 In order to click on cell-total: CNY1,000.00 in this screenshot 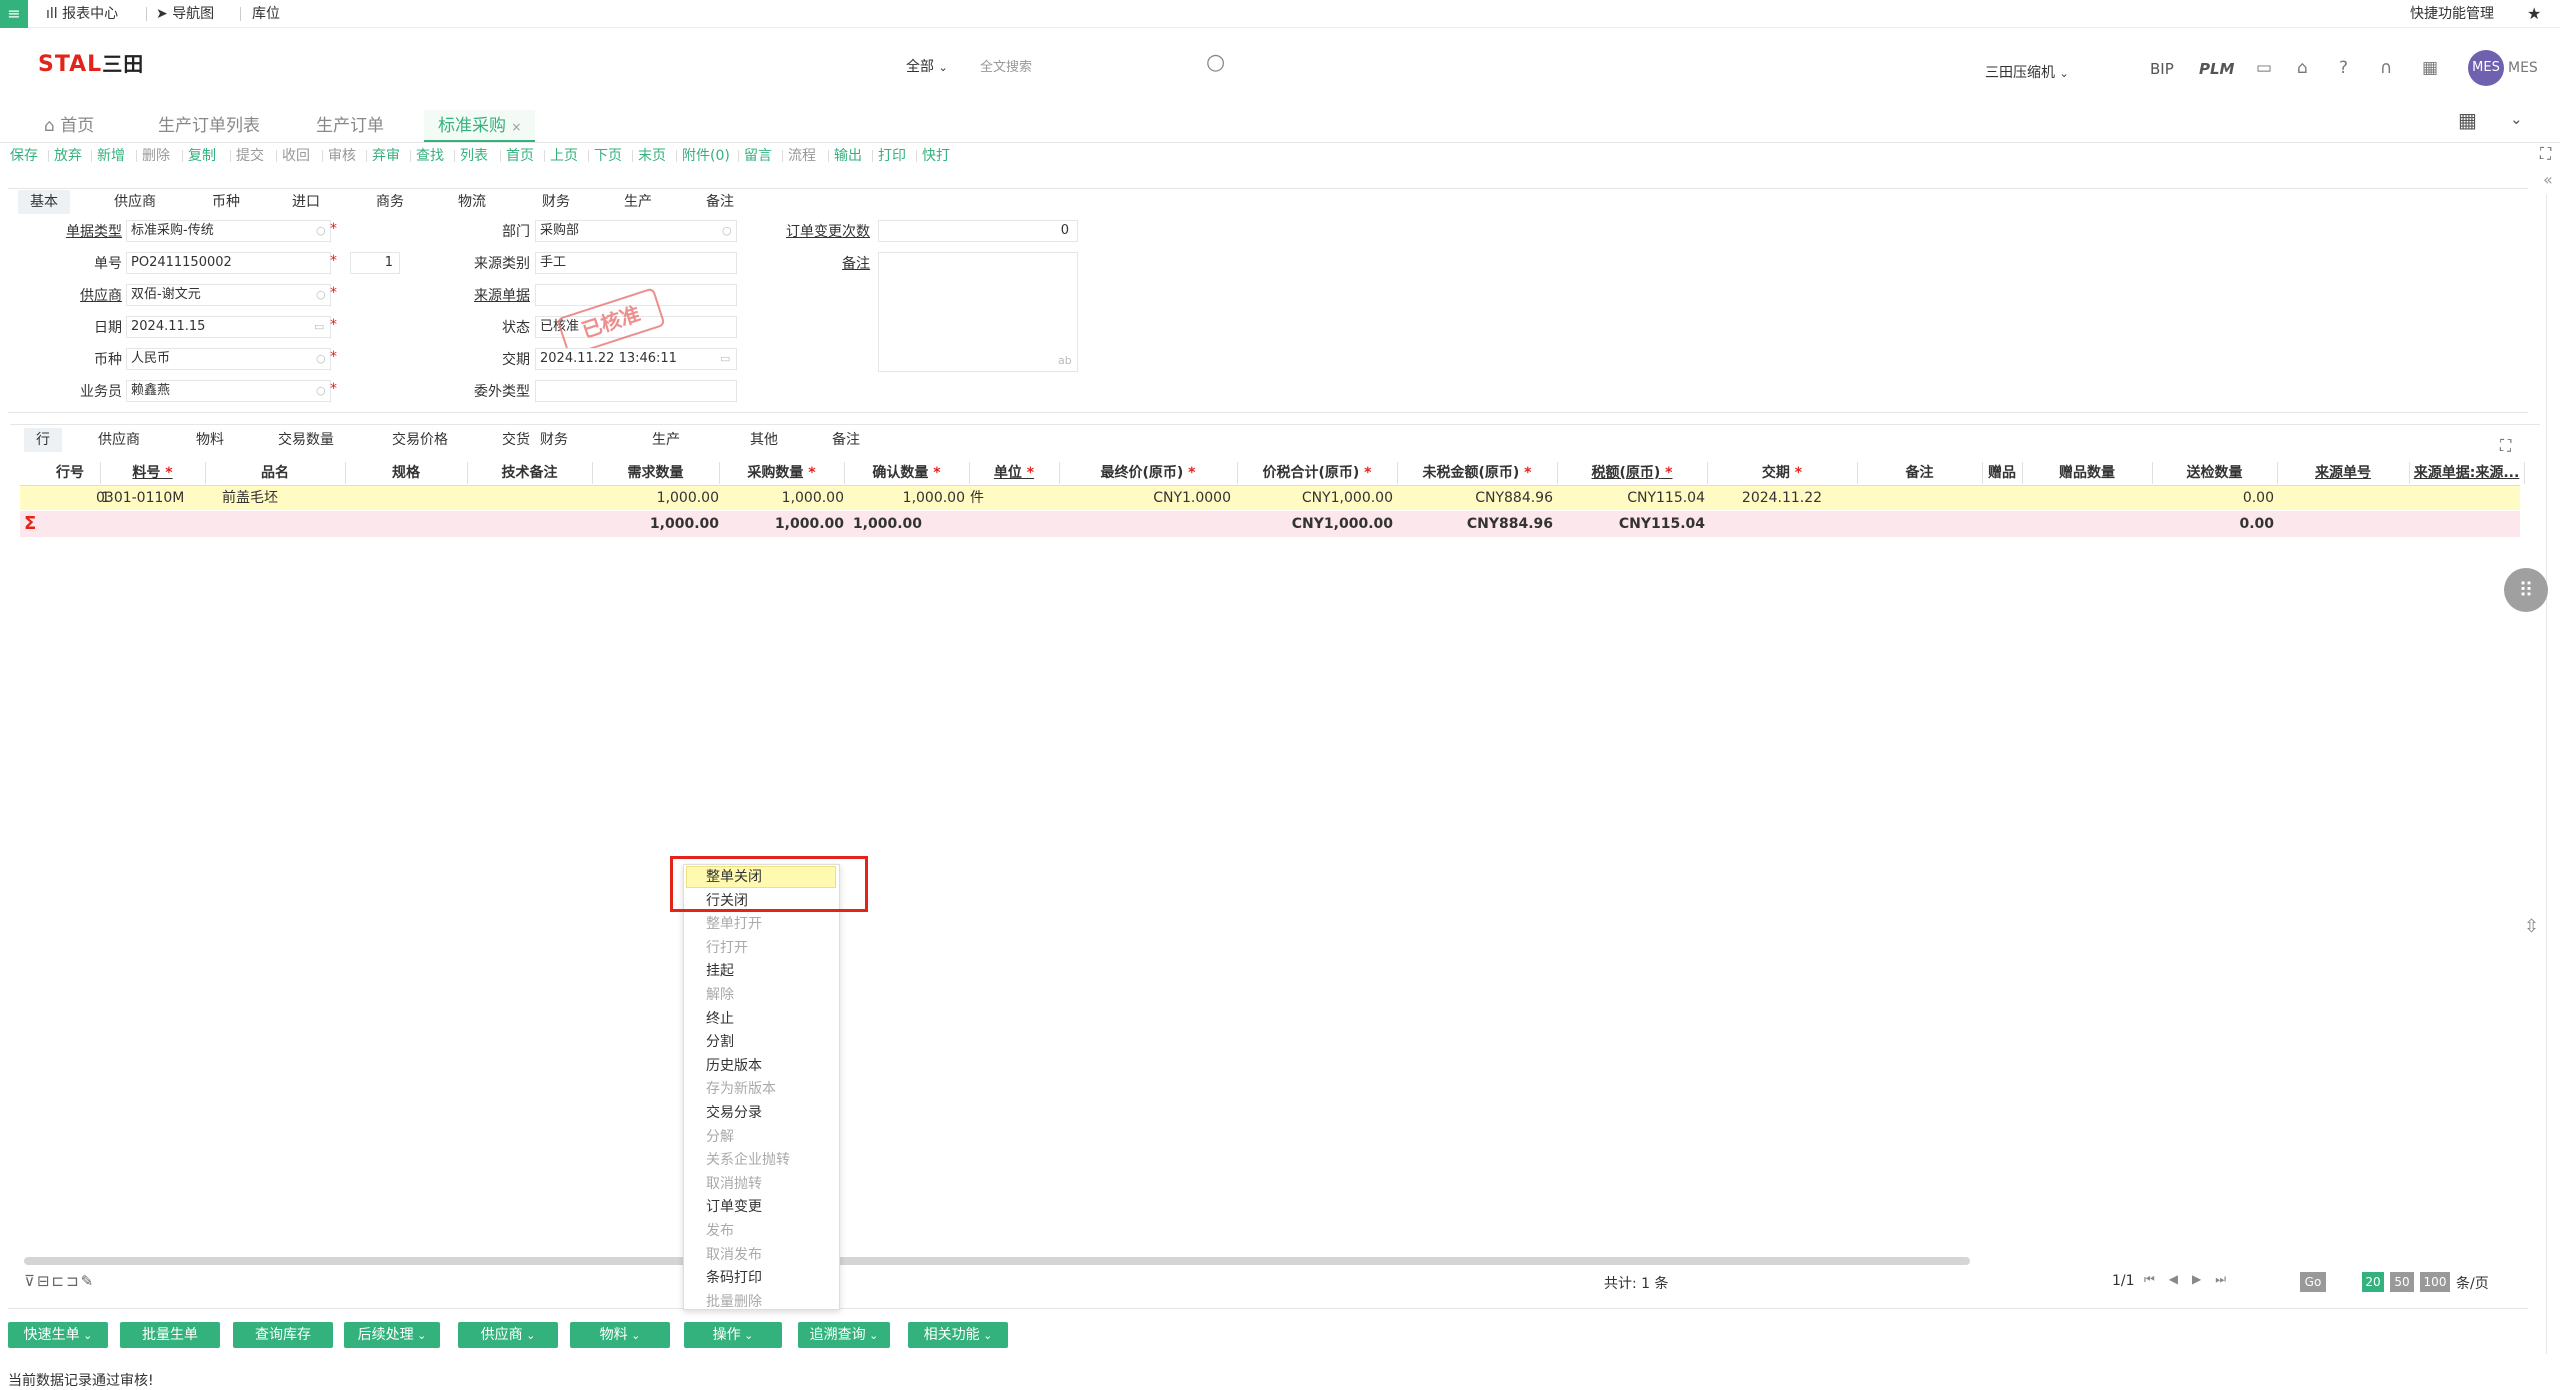, I will do `click(1315, 498)`.